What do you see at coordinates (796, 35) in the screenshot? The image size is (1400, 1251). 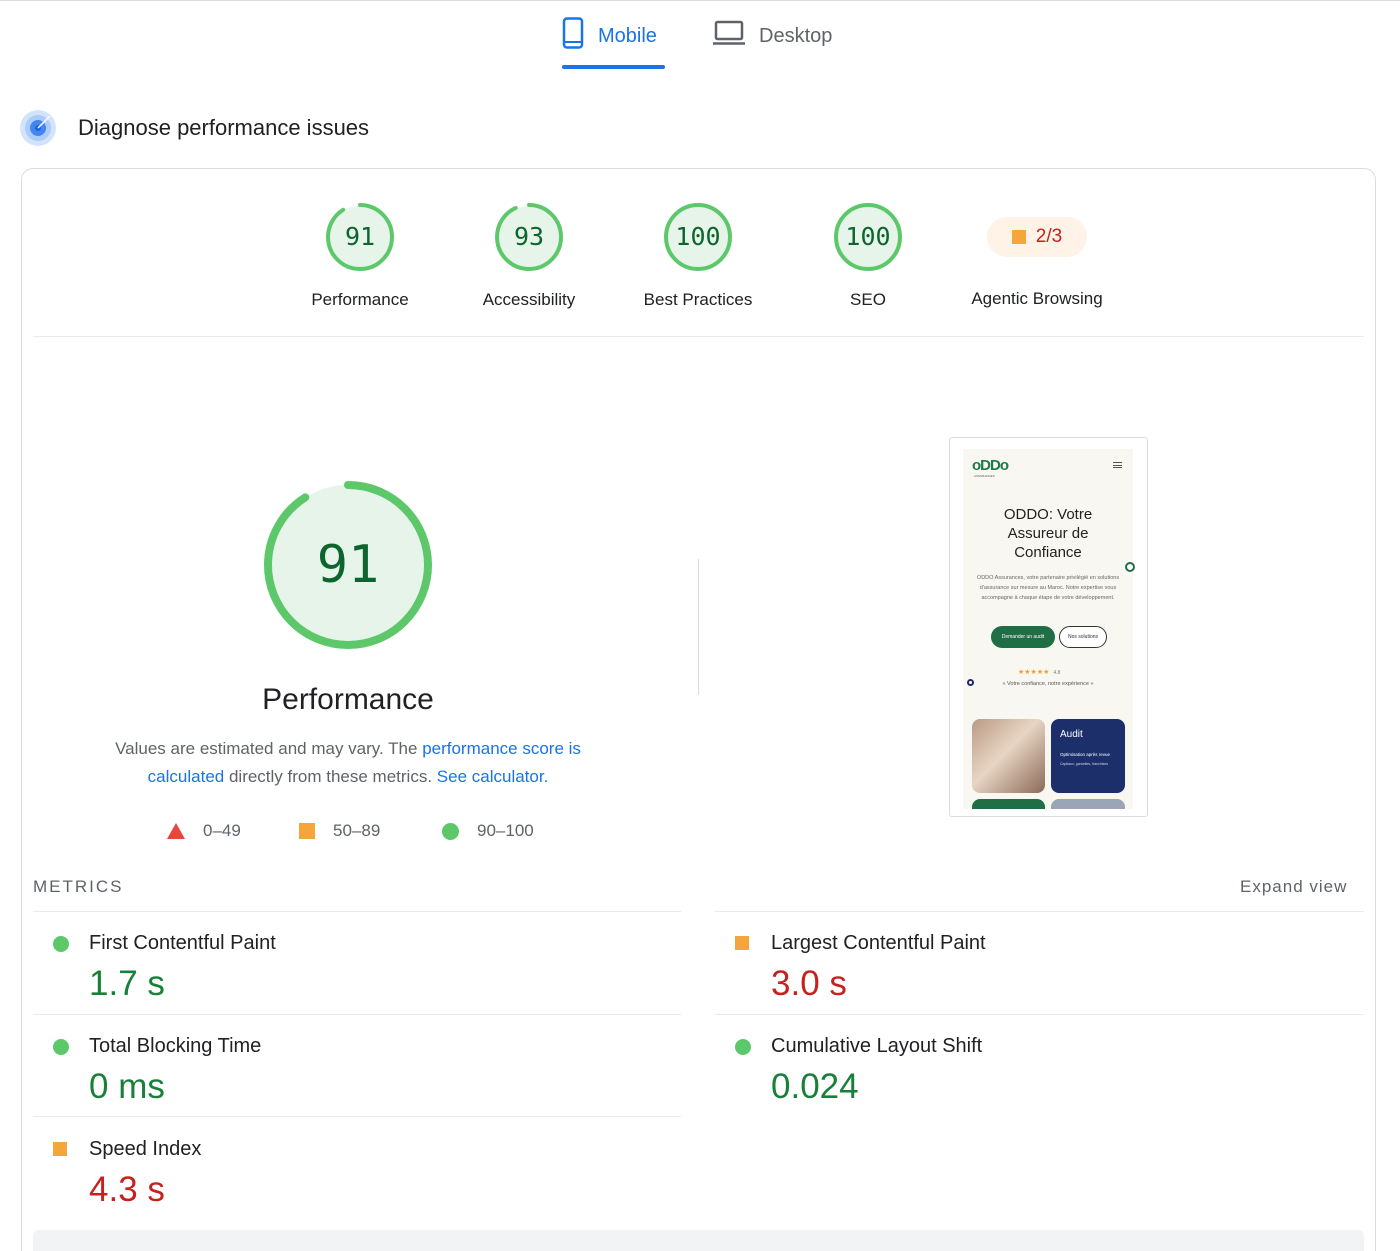 I see `tab-desktop-label: Desktop` at bounding box center [796, 35].